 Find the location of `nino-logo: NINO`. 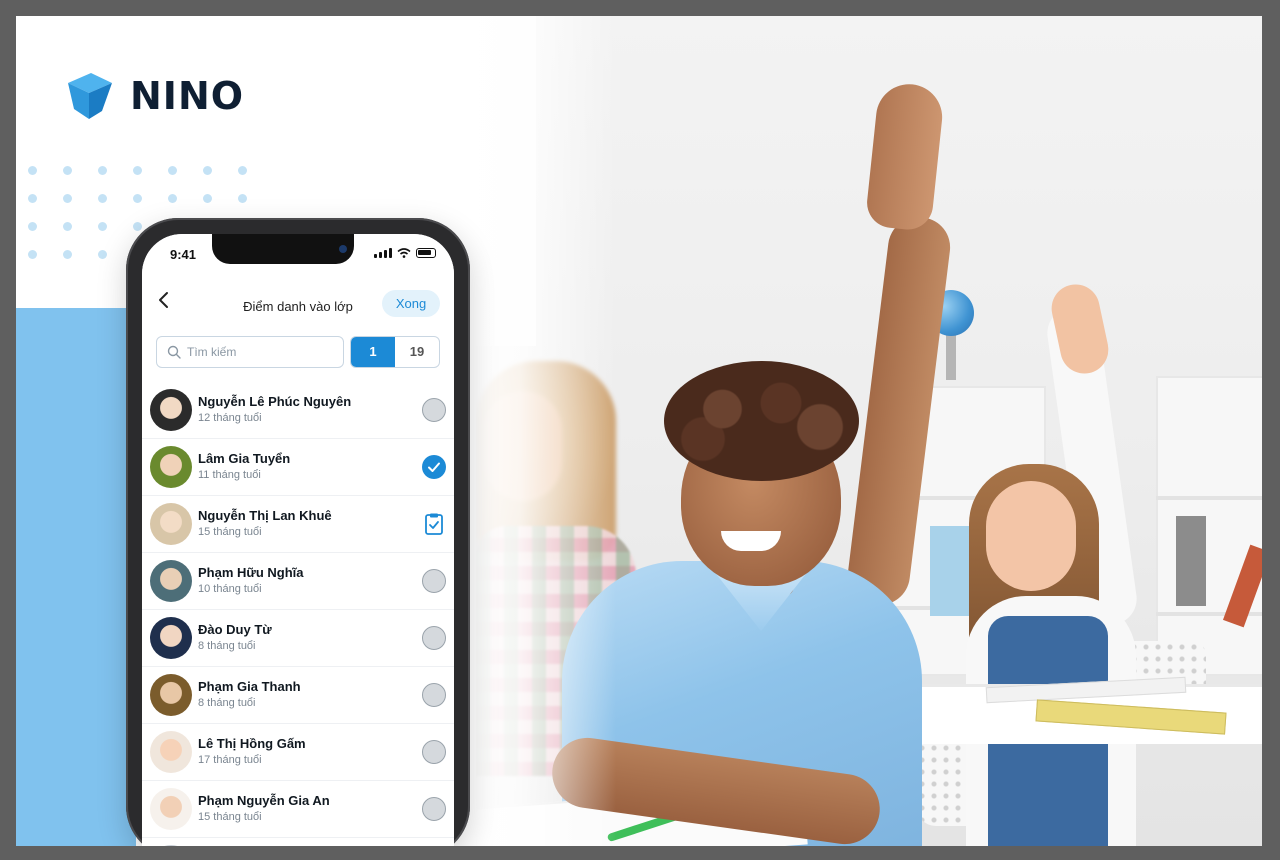

nino-logo: NINO is located at coordinates (156, 96).